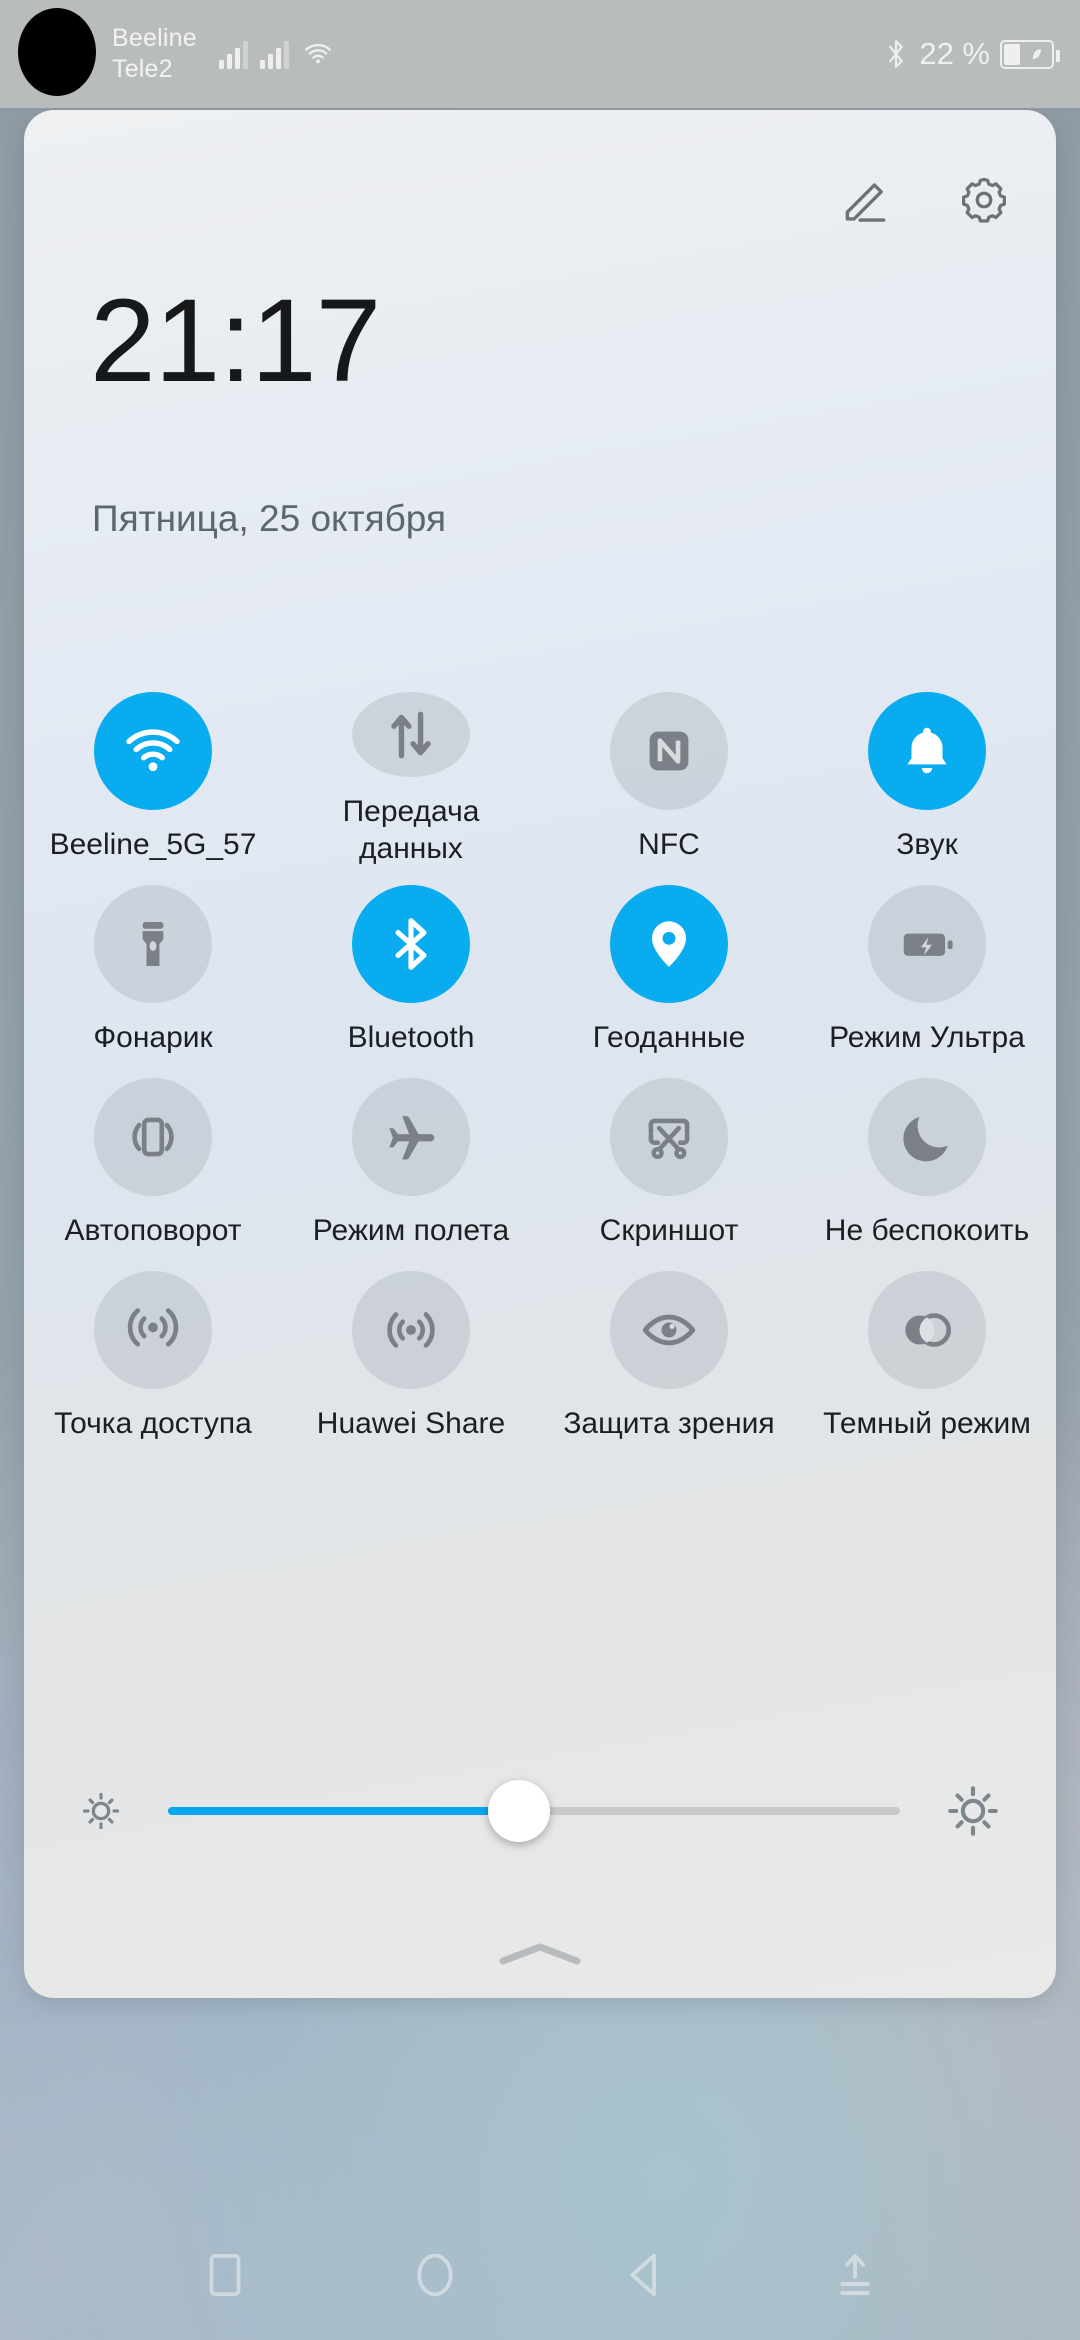 The image size is (1080, 2340). I want to click on tile-eye-comfort: Защита зрения, so click(669, 1349).